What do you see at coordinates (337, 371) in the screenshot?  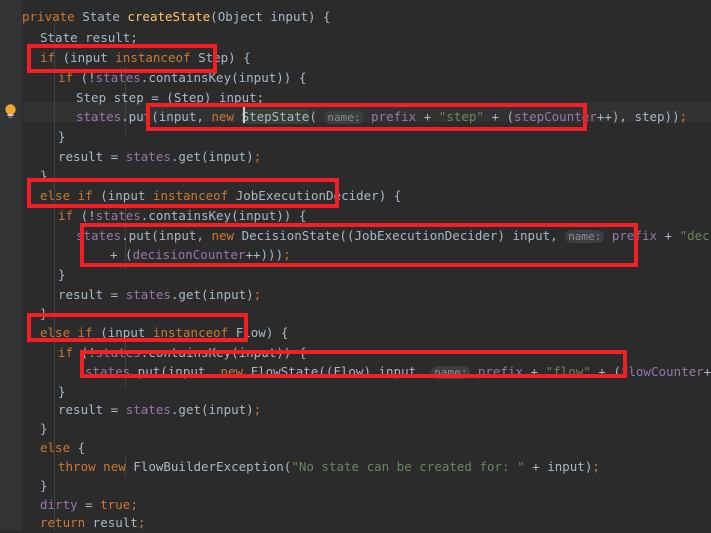 I see `code-token: FlowState((Flow) input,` at bounding box center [337, 371].